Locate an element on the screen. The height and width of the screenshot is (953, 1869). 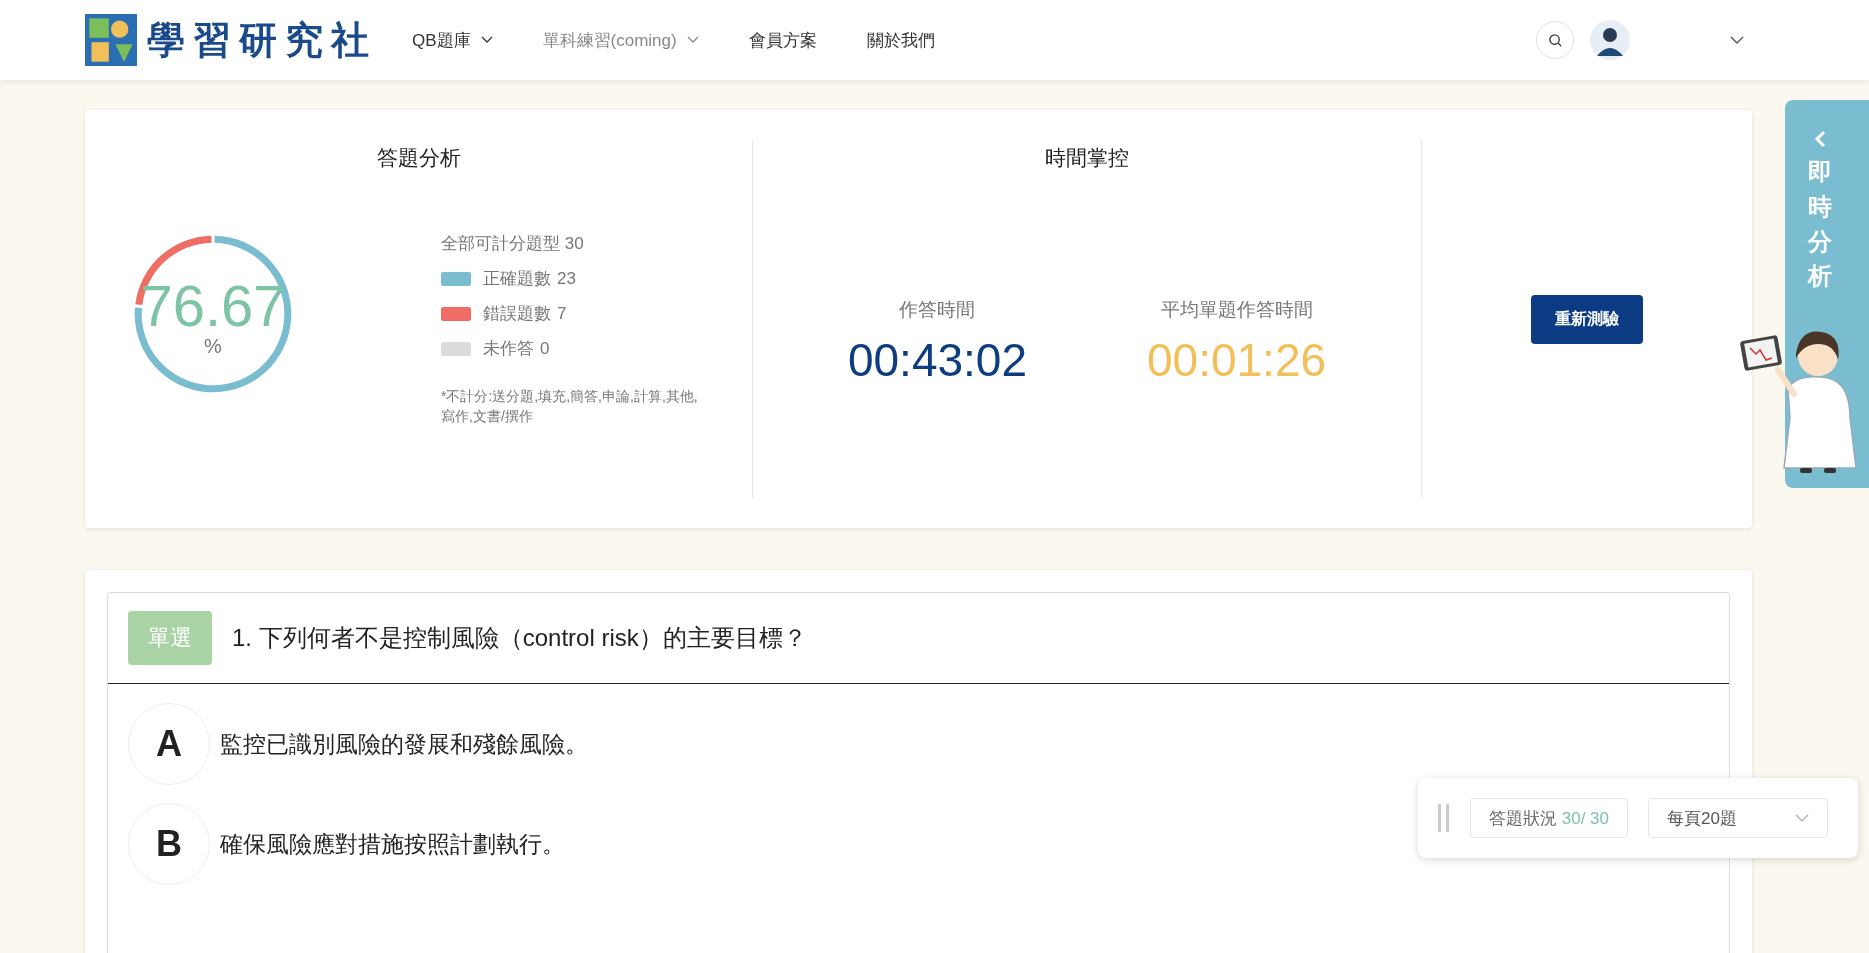
search-icon is located at coordinates (1555, 40).